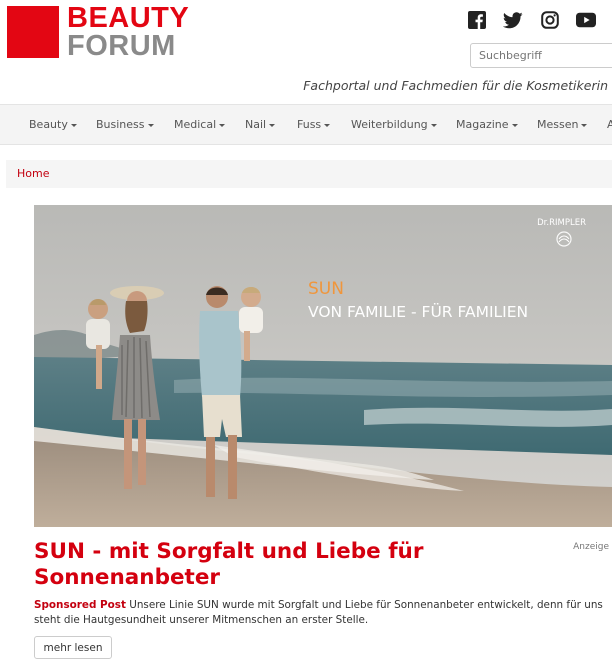  Describe the element at coordinates (33, 32) in the screenshot. I see `logo-mark` at that location.